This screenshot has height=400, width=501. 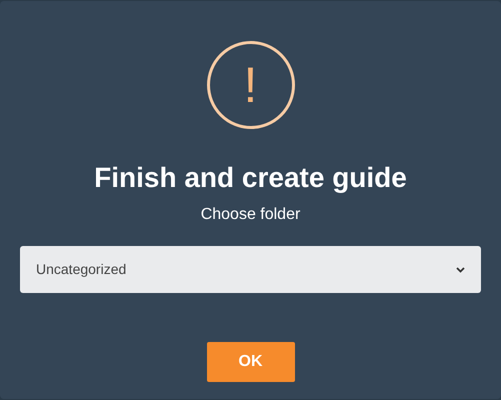 I want to click on dialog-subtitle: Choose folder, so click(x=250, y=215).